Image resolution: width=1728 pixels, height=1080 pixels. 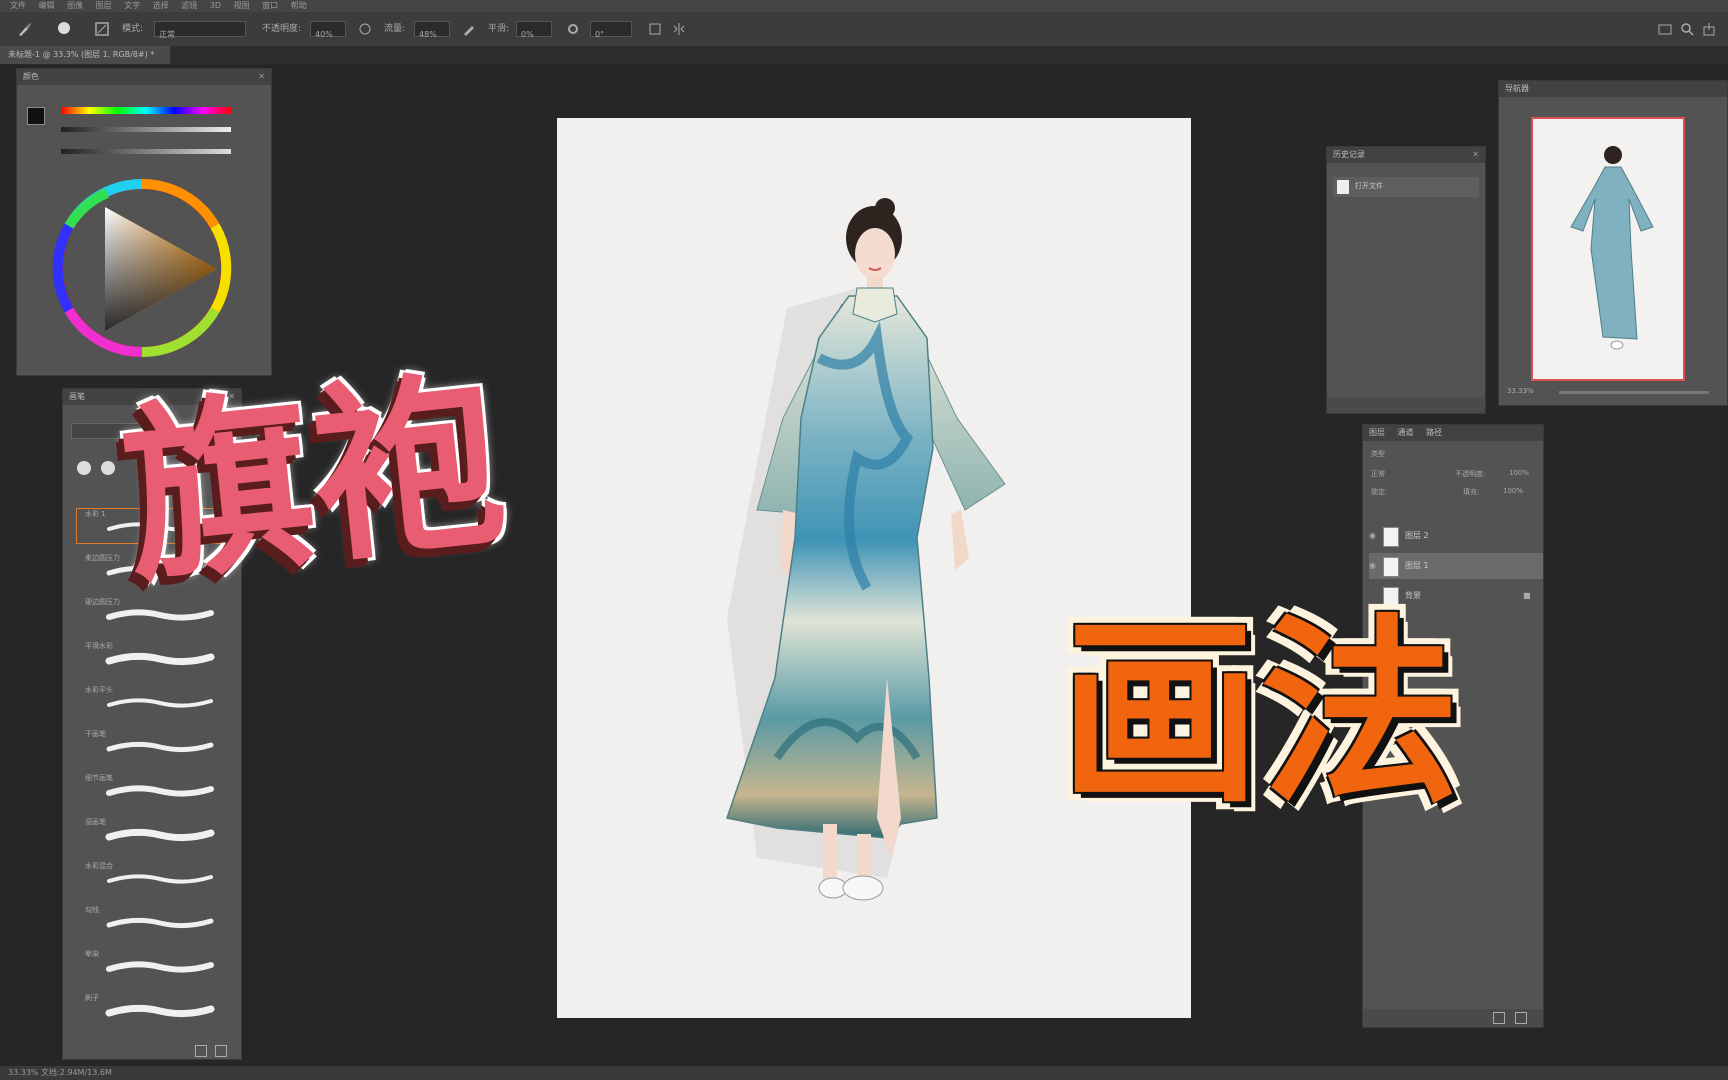 What do you see at coordinates (1687, 29) in the screenshot?
I see `search-icon` at bounding box center [1687, 29].